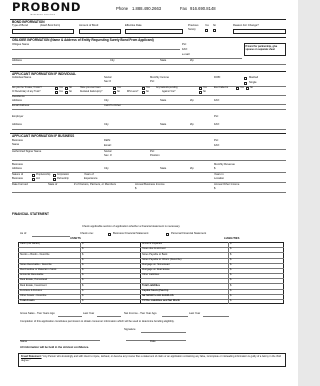 The height and width of the screenshot is (386, 320). Describe the element at coordinates (63, 179) in the screenshot. I see `partnership-label: Partnership` at that location.